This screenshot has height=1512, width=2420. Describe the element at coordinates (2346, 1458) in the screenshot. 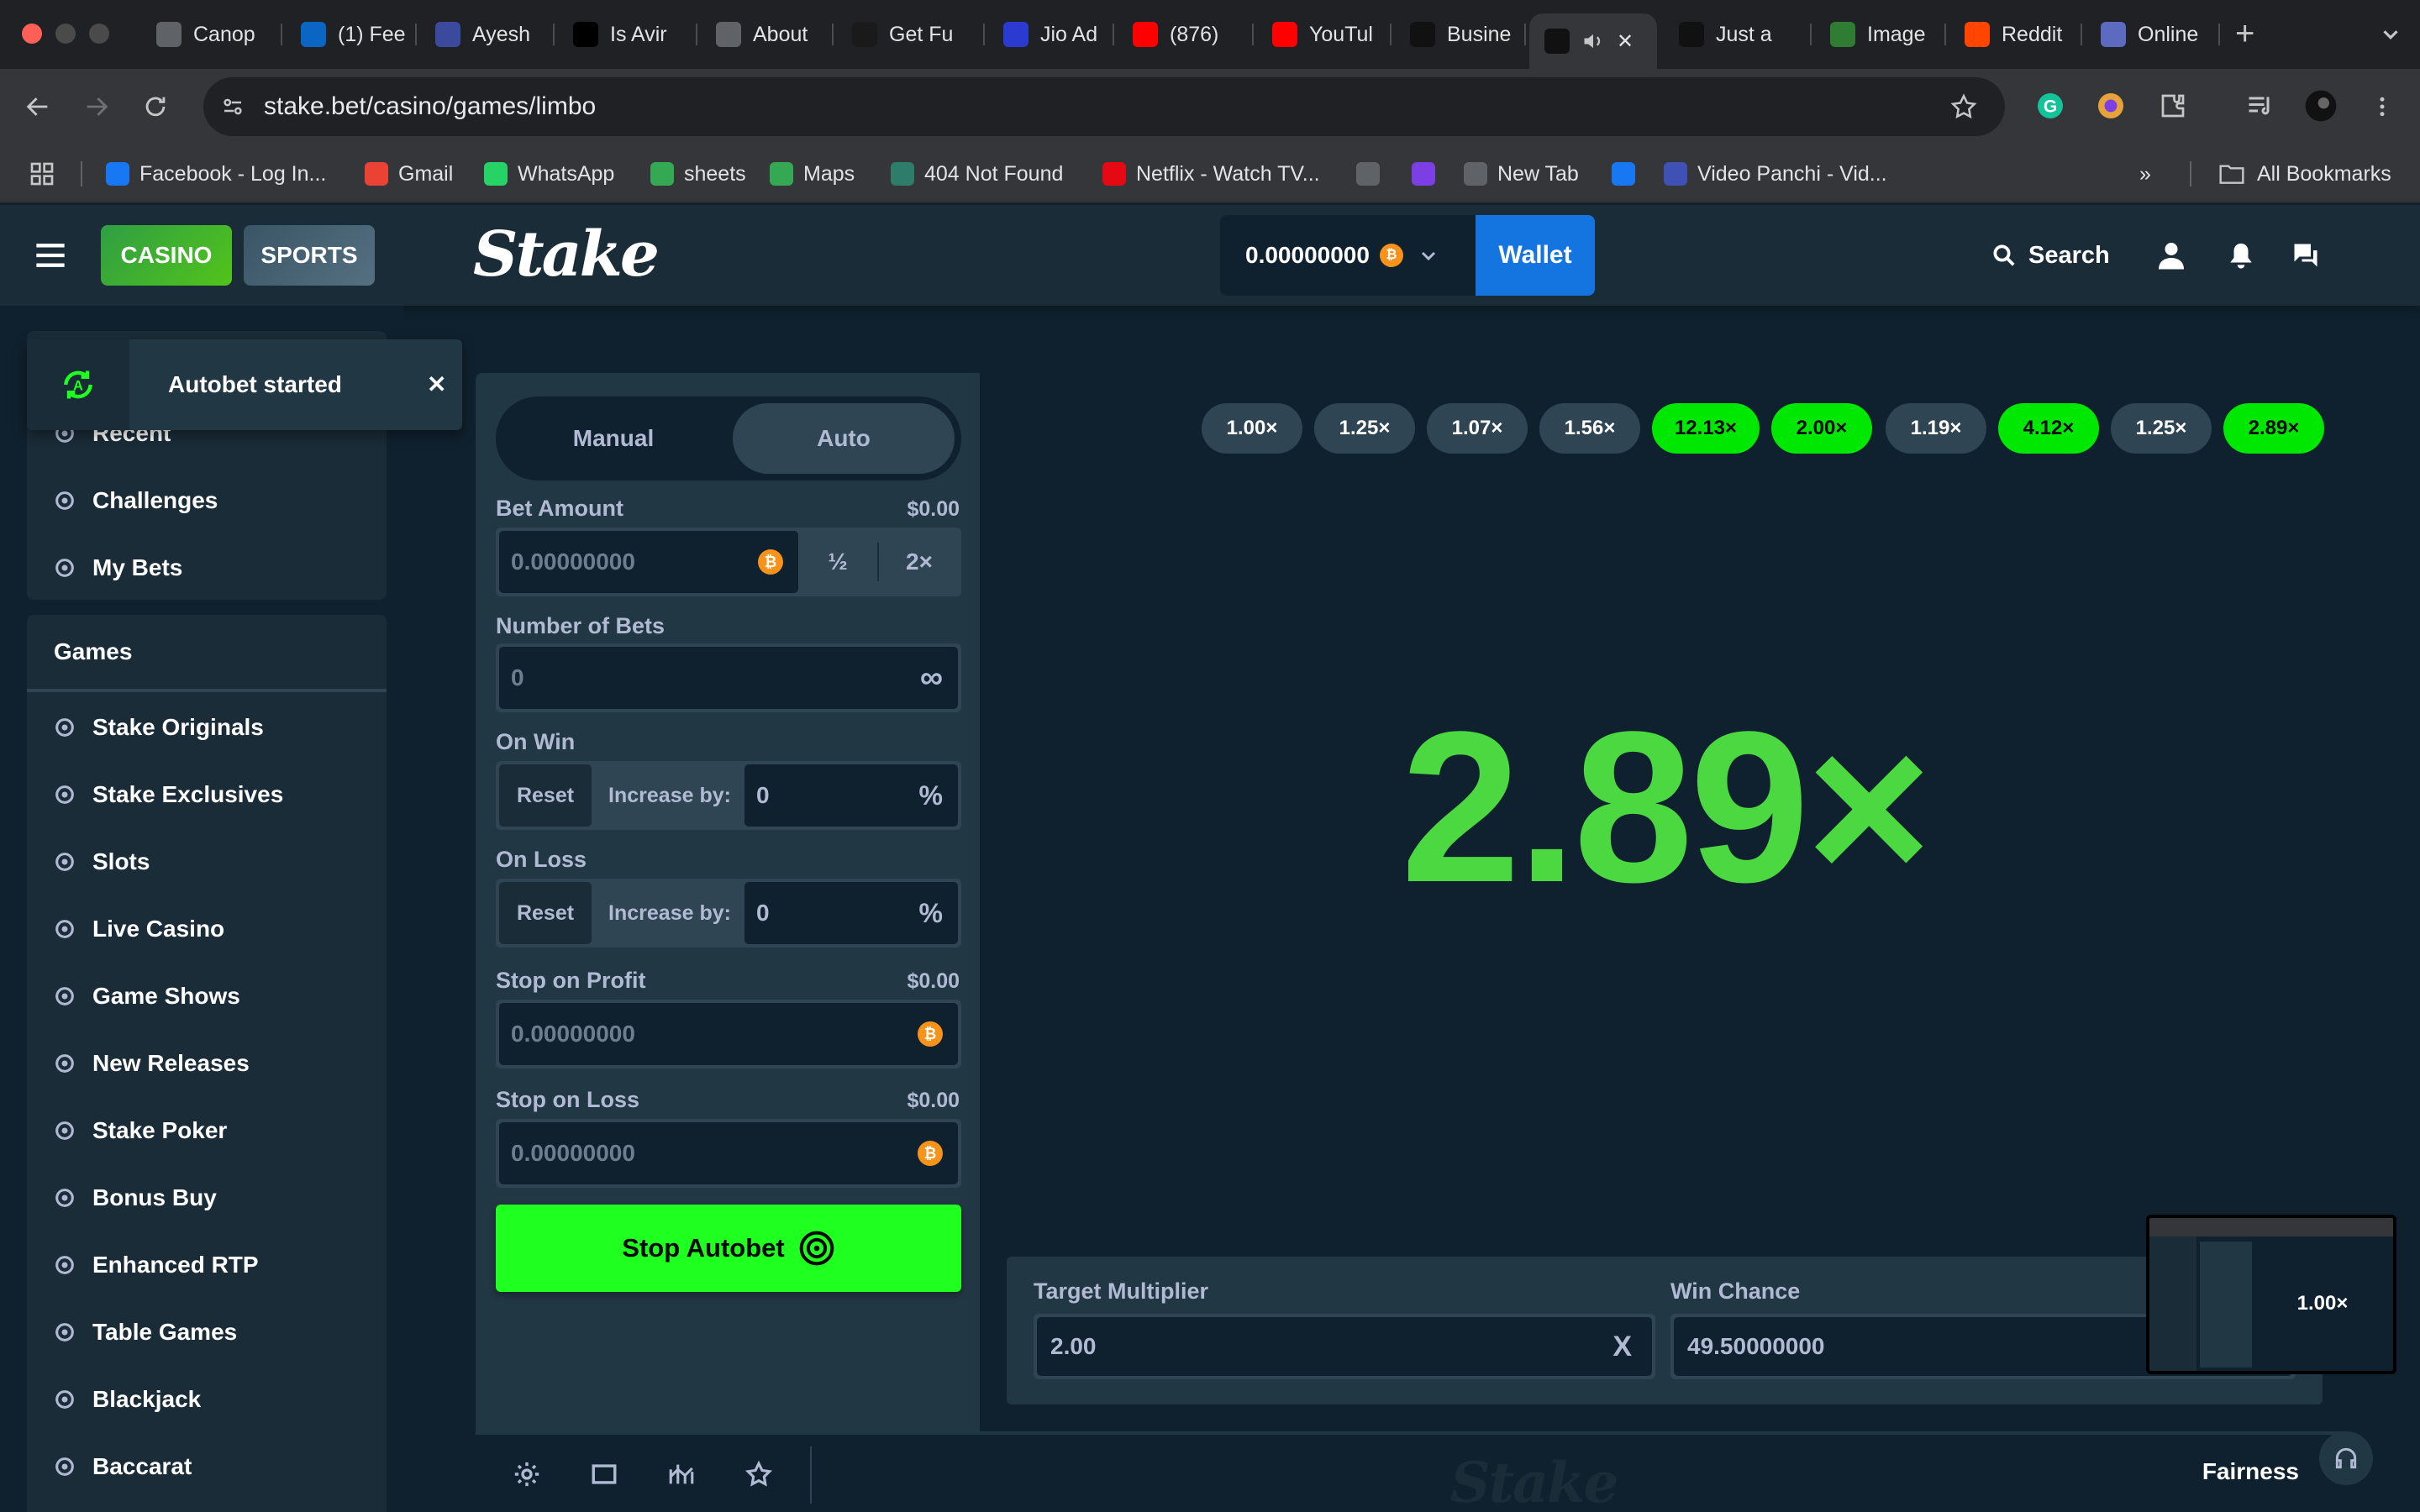

I see `support-headset-icon` at that location.